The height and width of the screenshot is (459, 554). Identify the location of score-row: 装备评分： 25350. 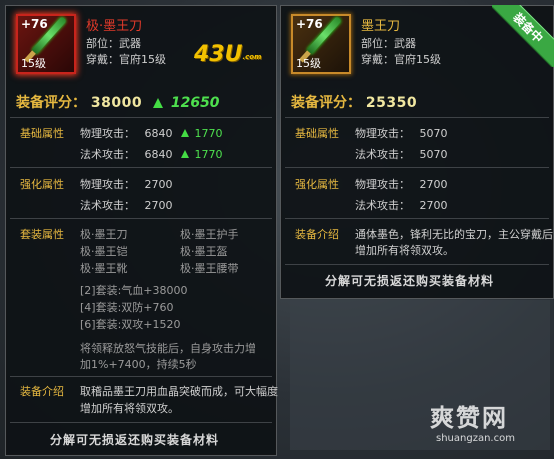
(354, 102).